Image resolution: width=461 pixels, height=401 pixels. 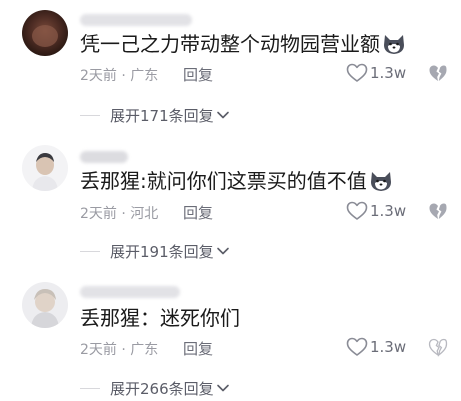 I want to click on time-location: 2天前 · 河北, so click(x=119, y=213).